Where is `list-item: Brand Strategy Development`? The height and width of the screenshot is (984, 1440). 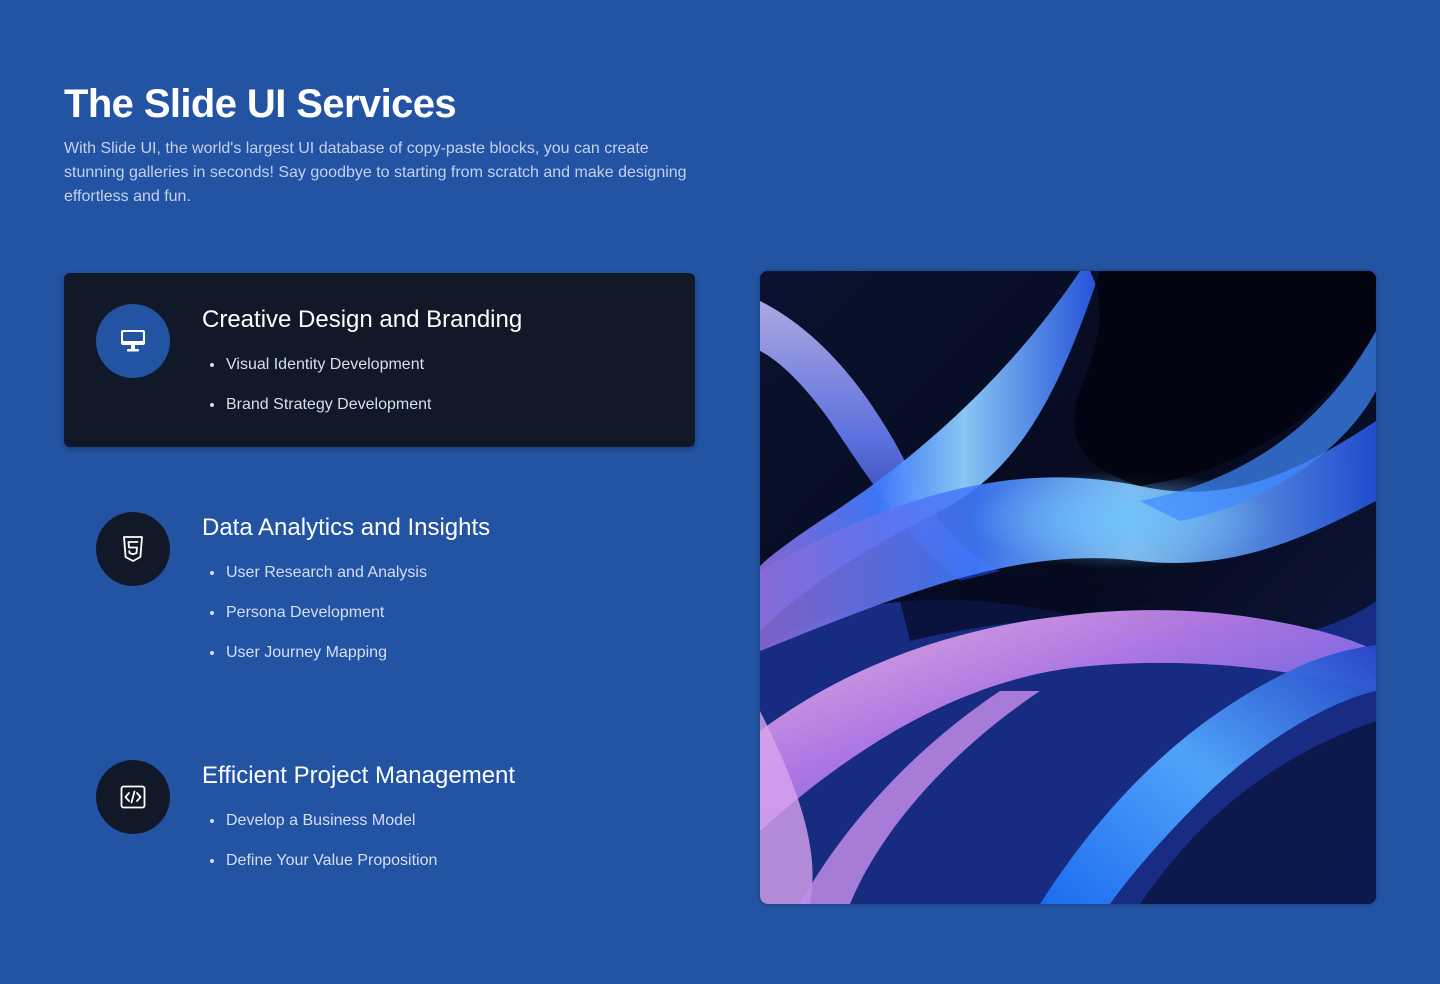
list-item: Brand Strategy Development is located at coordinates (320, 414).